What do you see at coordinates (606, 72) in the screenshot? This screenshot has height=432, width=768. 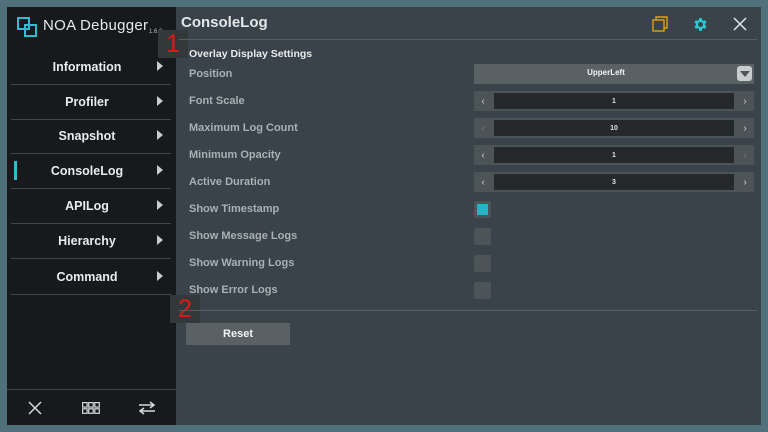 I see `position-value: UpperLeft` at bounding box center [606, 72].